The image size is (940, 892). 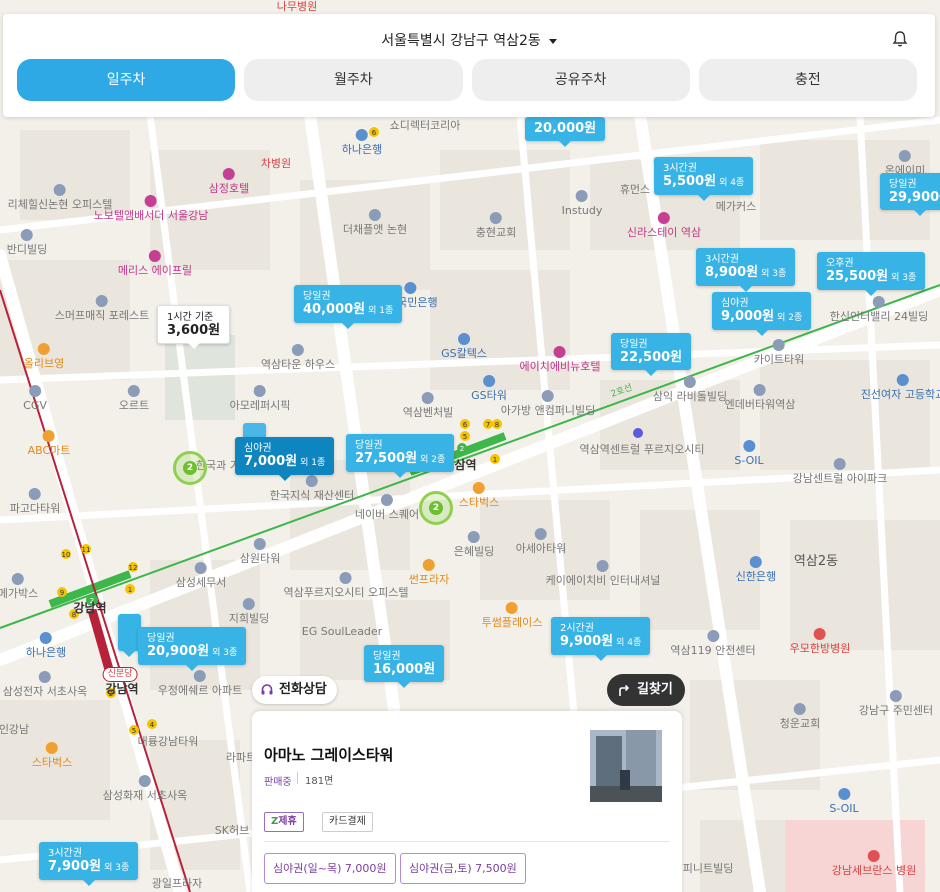 I want to click on phone-consult-button: 전화상담, so click(x=294, y=690).